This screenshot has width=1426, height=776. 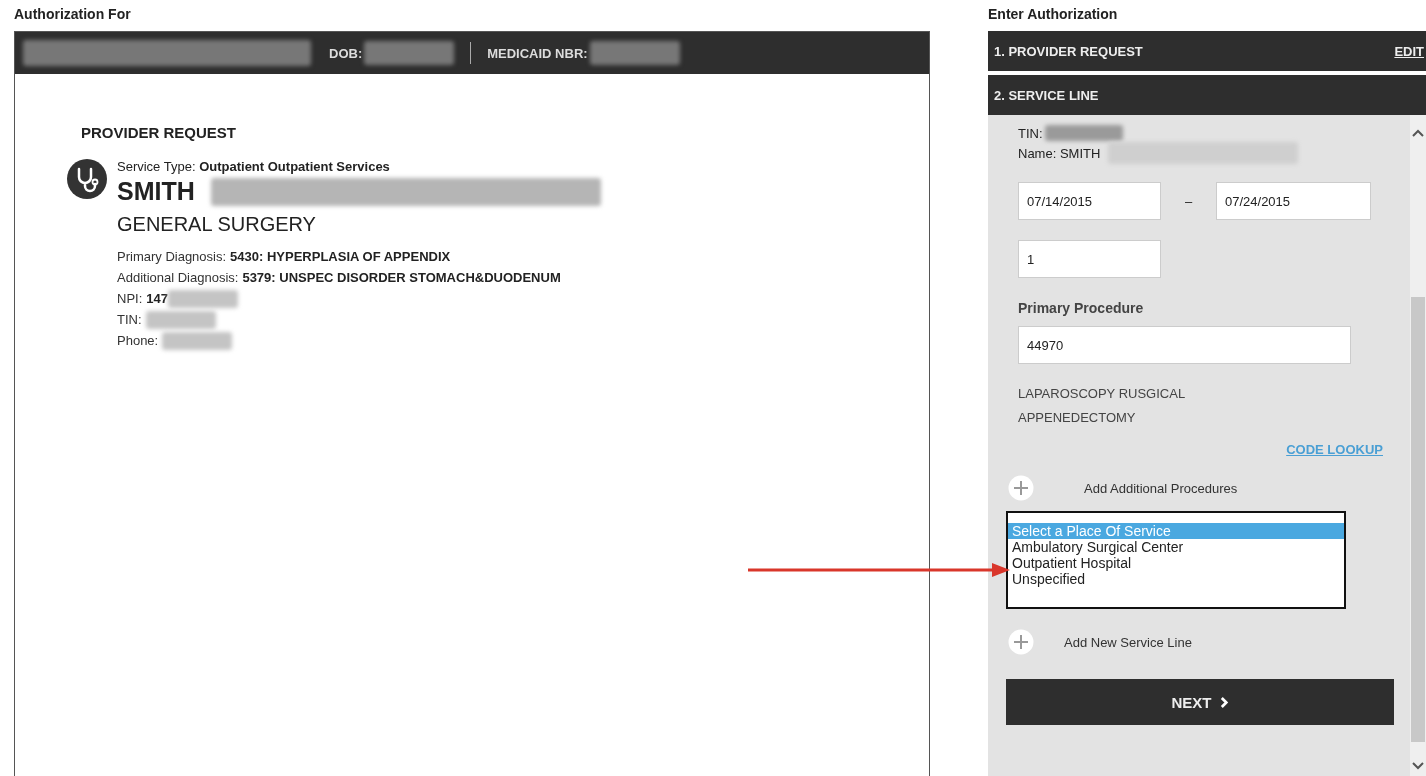 I want to click on place-of-service-listbox: Select a Place Of Service Ambulatory Surgical Center Outpatient Hospital Unspecified, so click(x=1176, y=560).